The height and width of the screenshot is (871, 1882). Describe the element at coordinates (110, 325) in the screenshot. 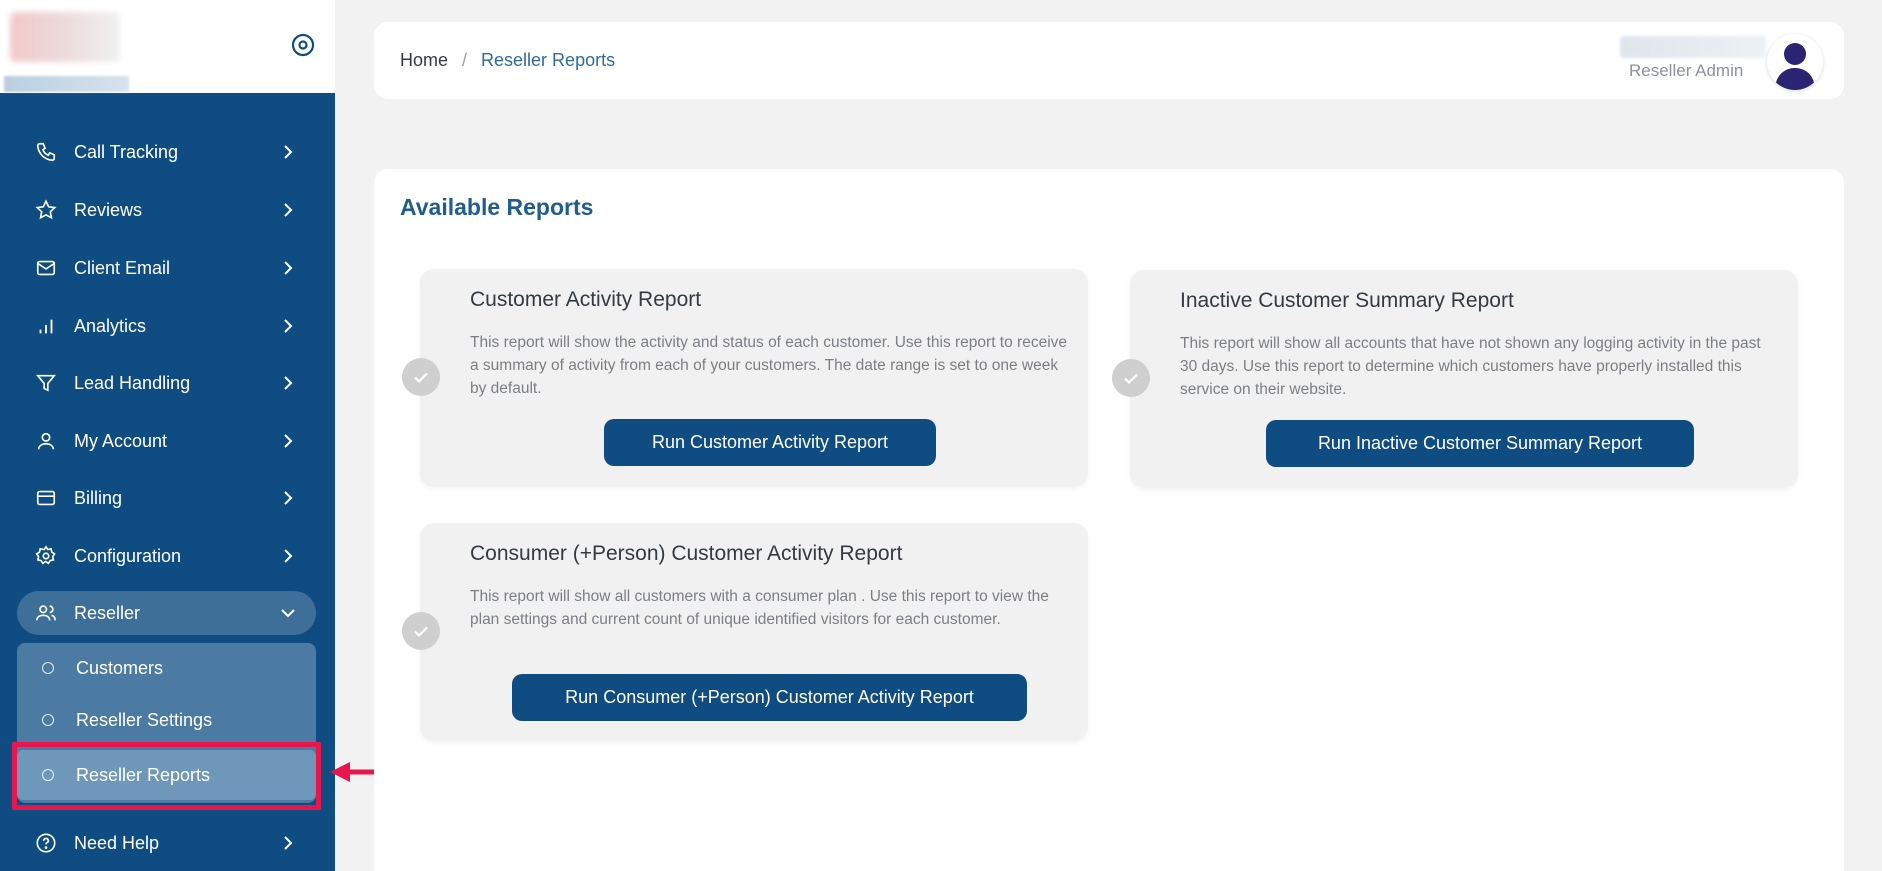

I see `sidebar-item-label: Analytics` at that location.